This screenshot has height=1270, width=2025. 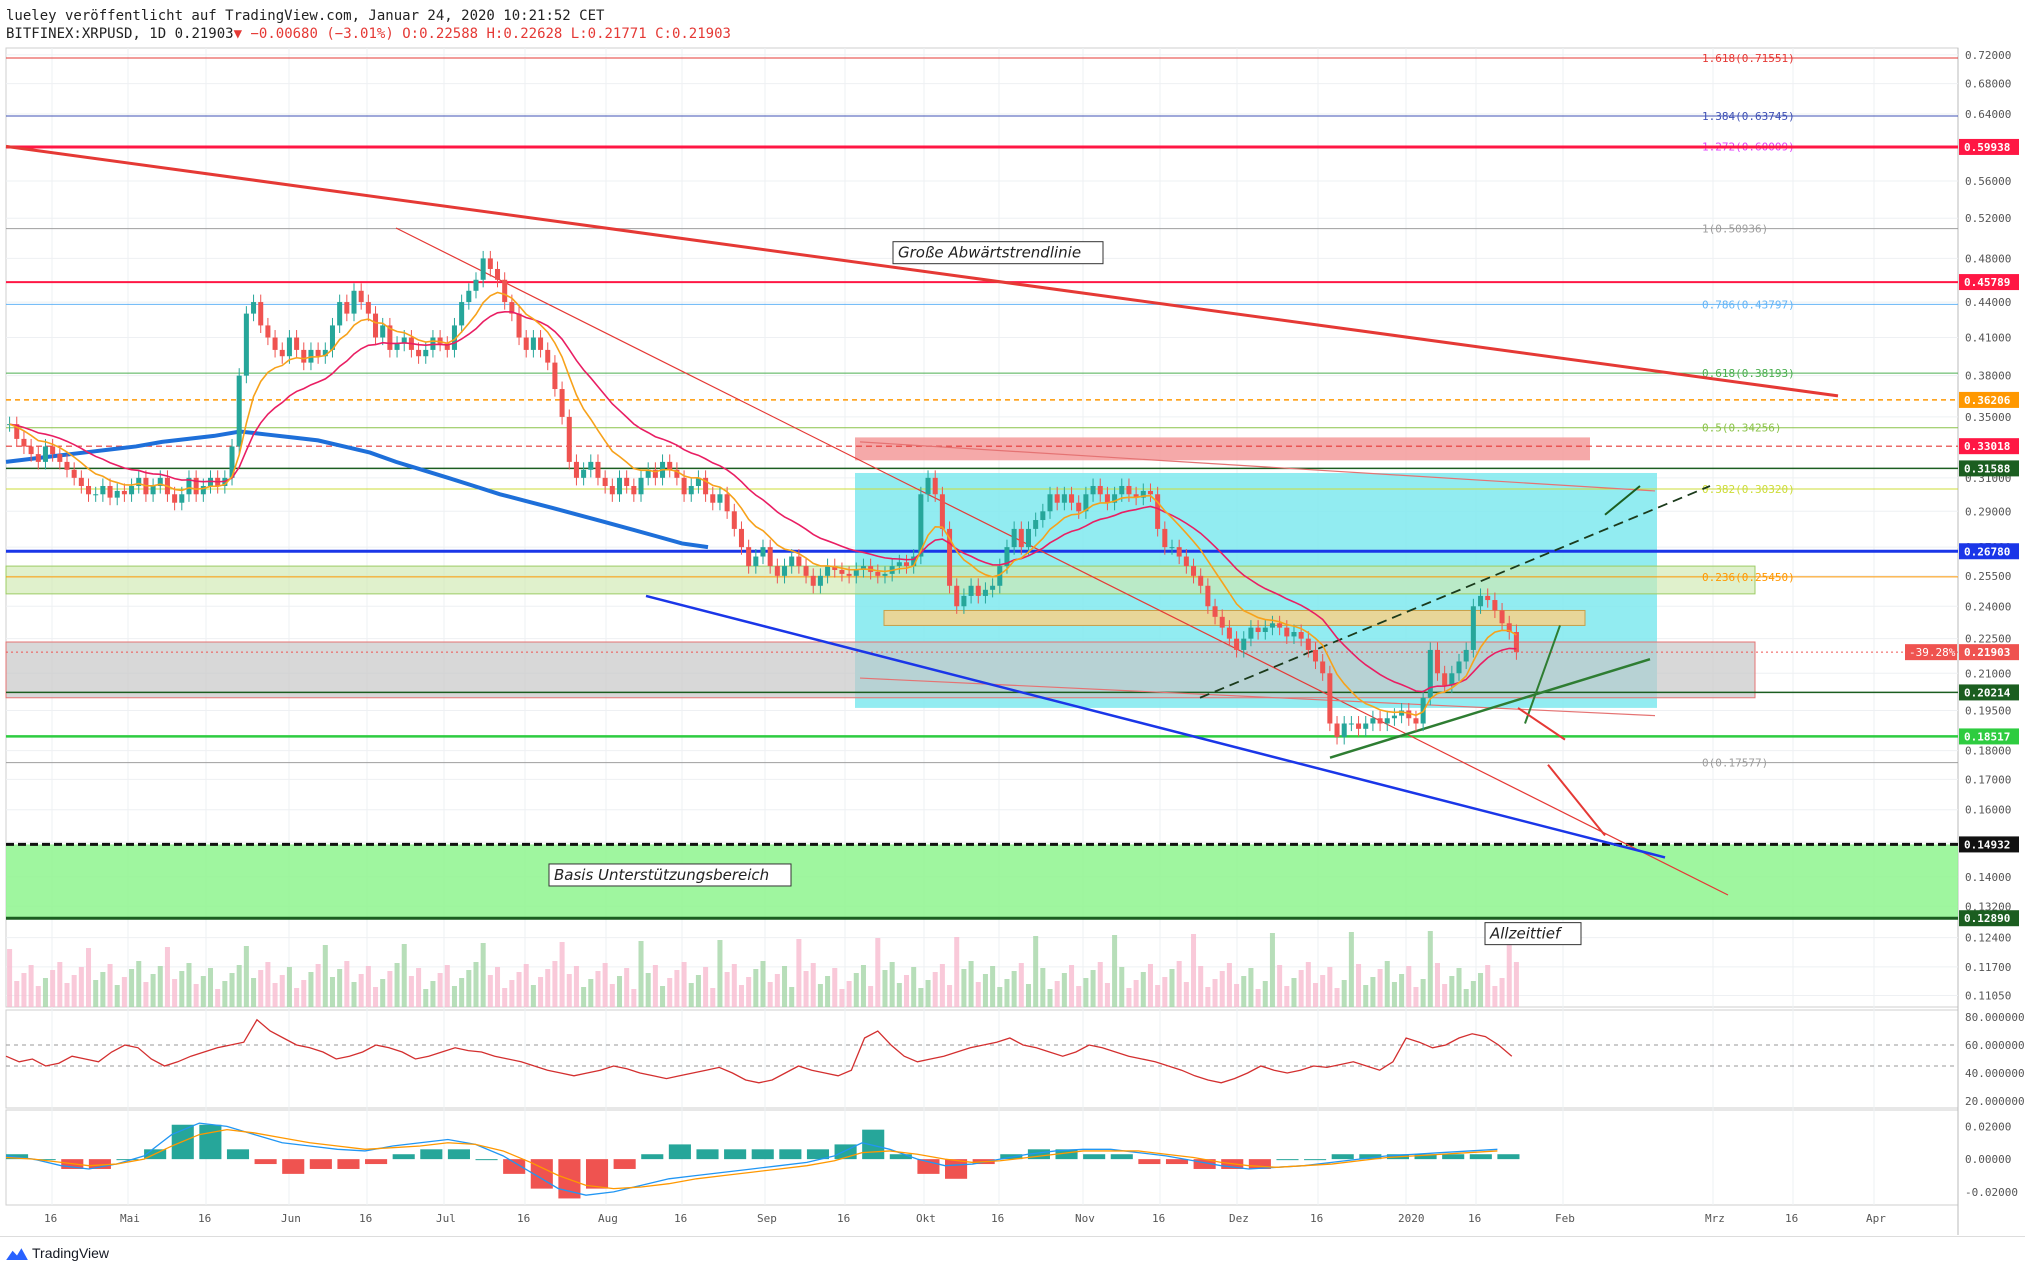 I want to click on x-tick-label: Nov, so click(x=1085, y=1218).